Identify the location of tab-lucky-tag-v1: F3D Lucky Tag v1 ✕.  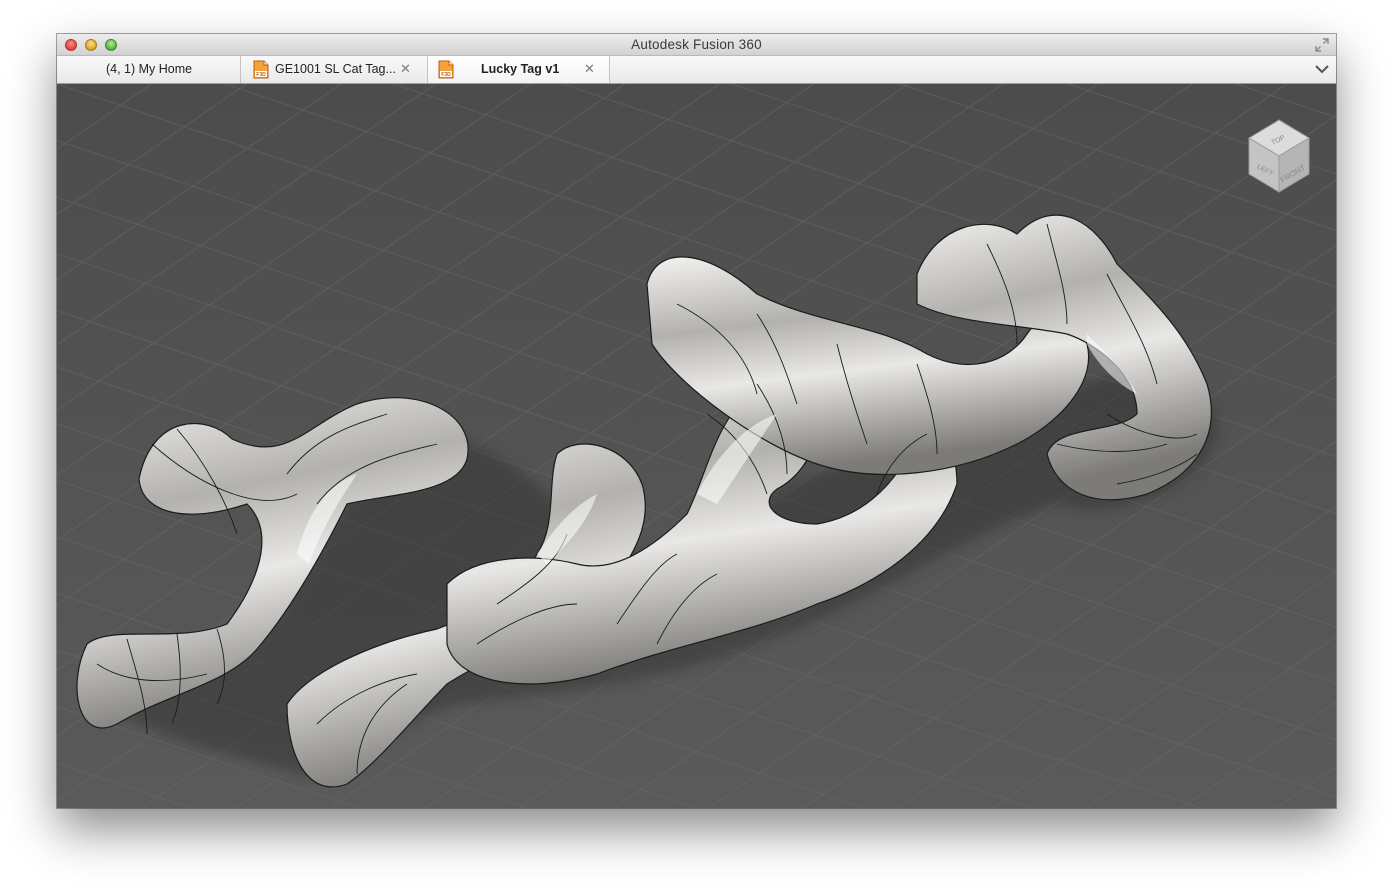
(519, 69).